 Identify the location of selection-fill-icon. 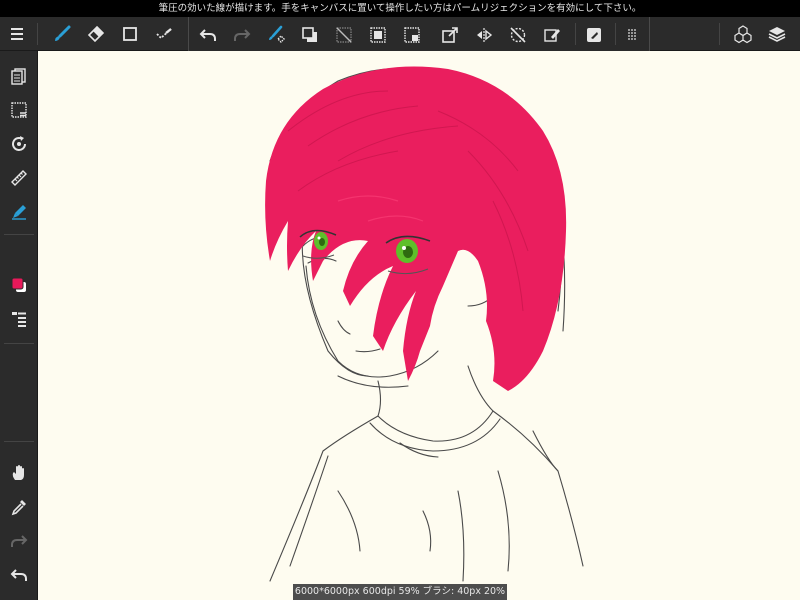
(412, 35).